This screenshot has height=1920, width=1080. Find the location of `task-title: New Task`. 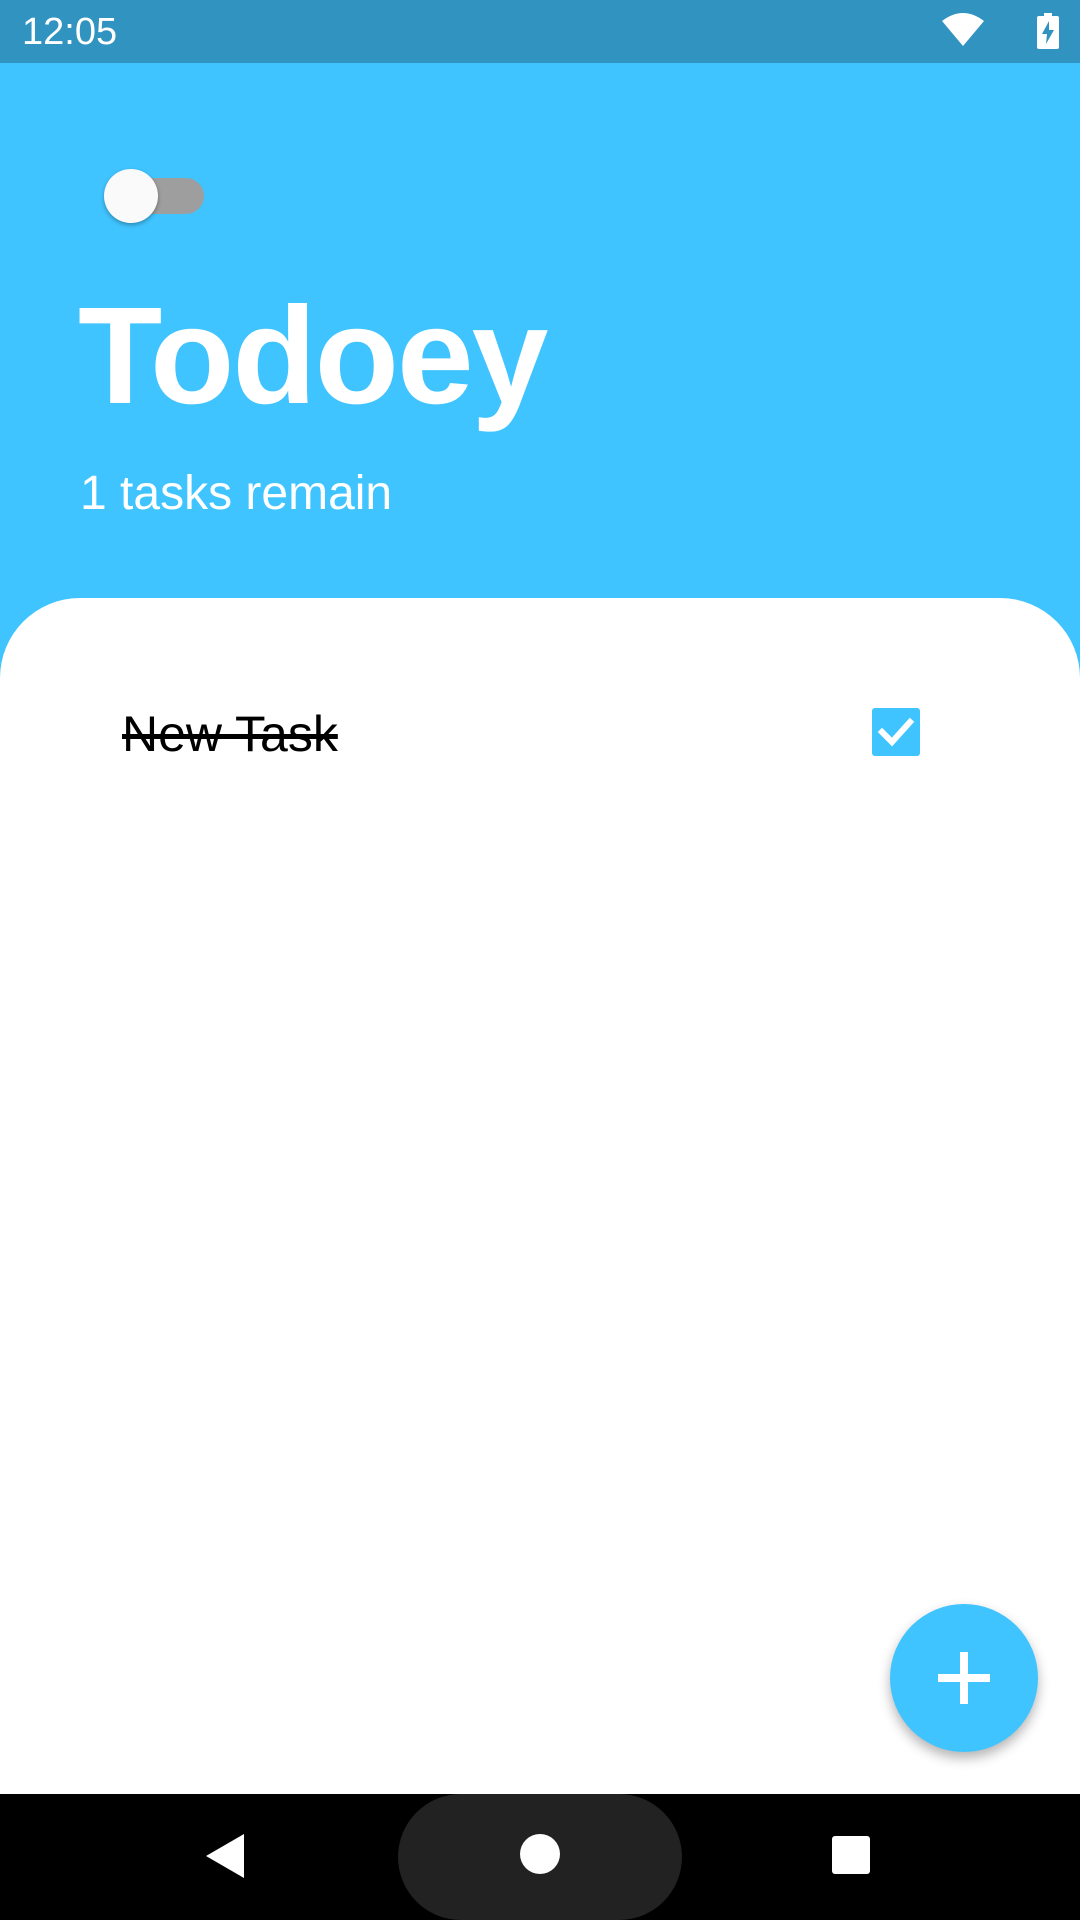

task-title: New Task is located at coordinates (230, 734).